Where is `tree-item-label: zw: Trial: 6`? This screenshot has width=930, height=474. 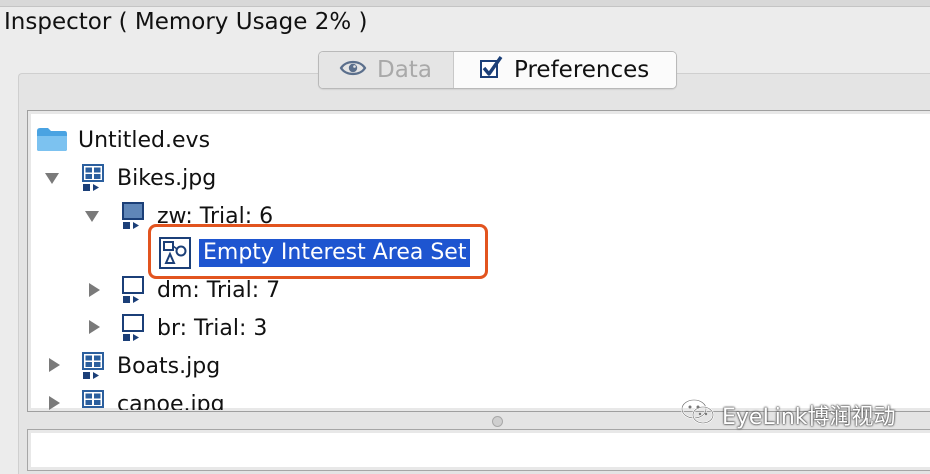
tree-item-label: zw: Trial: 6 is located at coordinates (215, 216).